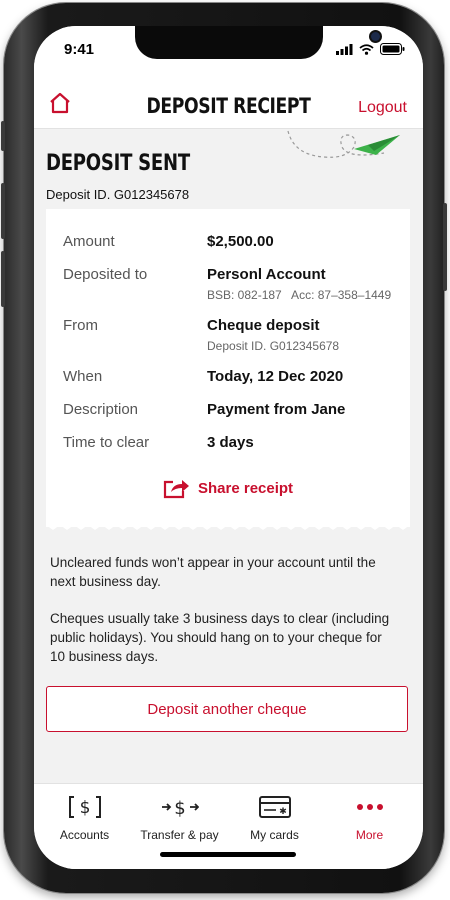  Describe the element at coordinates (228, 525) in the screenshot. I see `receipt-tear-edge` at that location.